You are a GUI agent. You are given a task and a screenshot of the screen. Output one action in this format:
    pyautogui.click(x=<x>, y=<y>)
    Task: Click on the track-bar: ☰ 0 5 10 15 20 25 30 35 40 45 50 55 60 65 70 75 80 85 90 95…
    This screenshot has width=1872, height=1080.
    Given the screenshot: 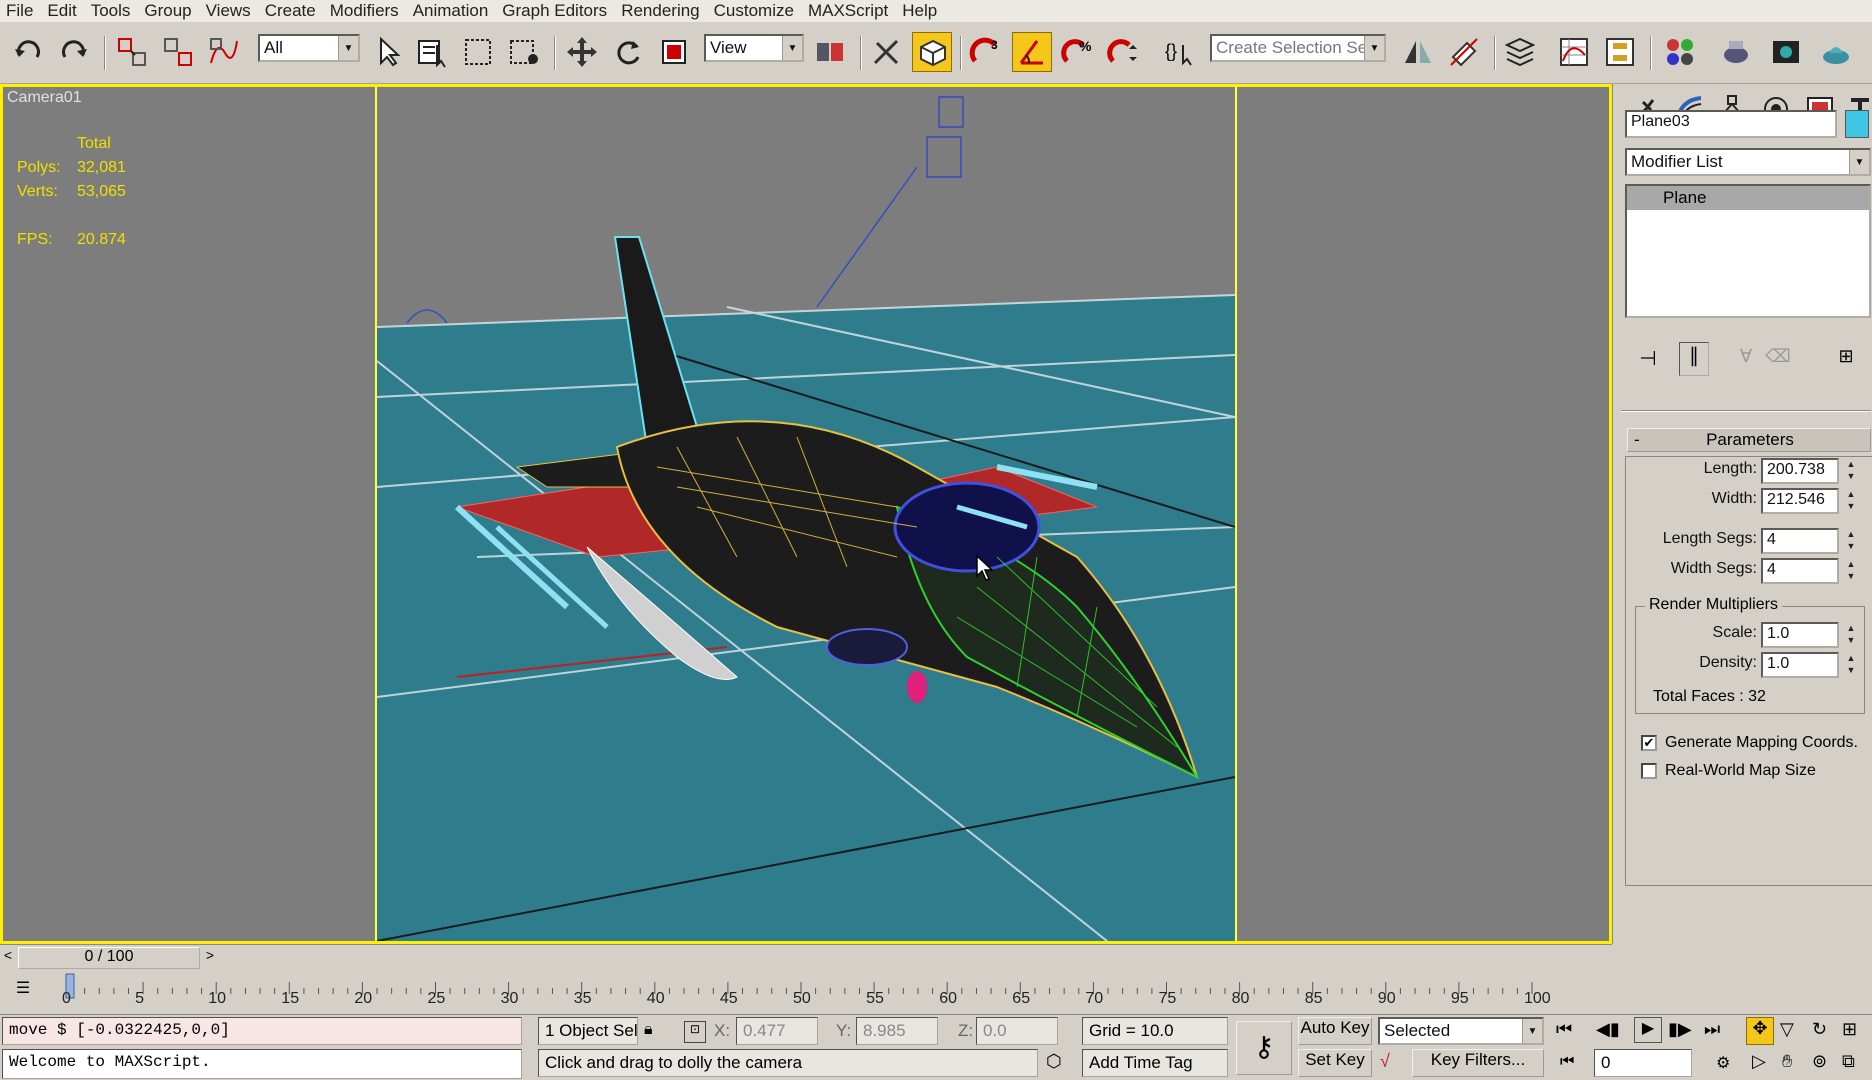 What is the action you would take?
    pyautogui.click(x=806, y=993)
    